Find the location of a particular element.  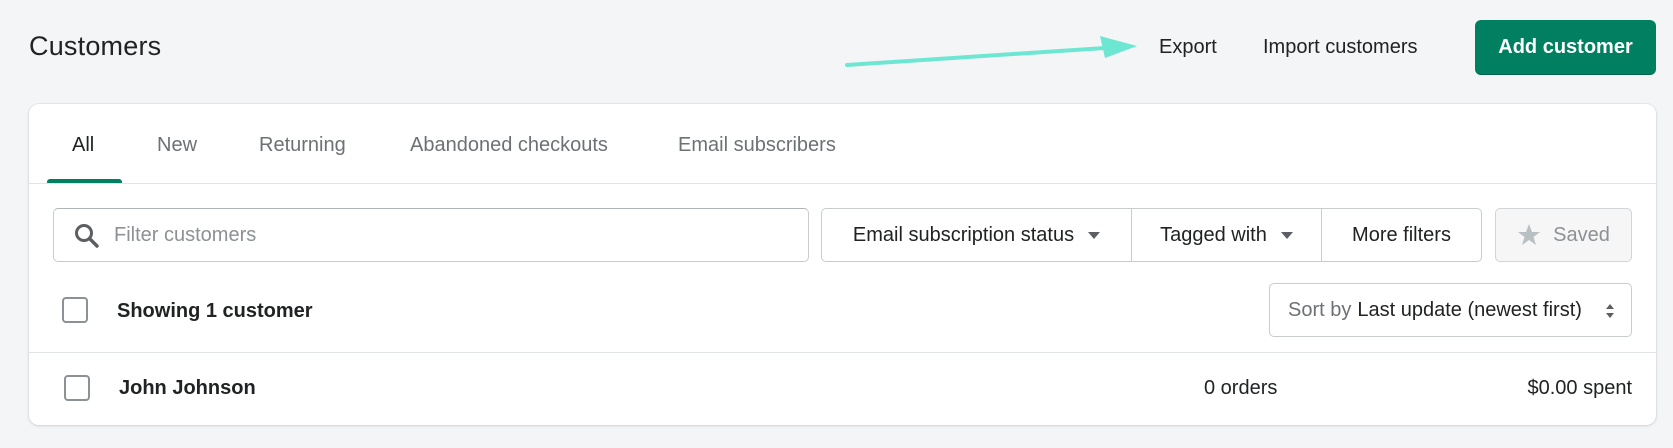

tab-new: New is located at coordinates (177, 145).